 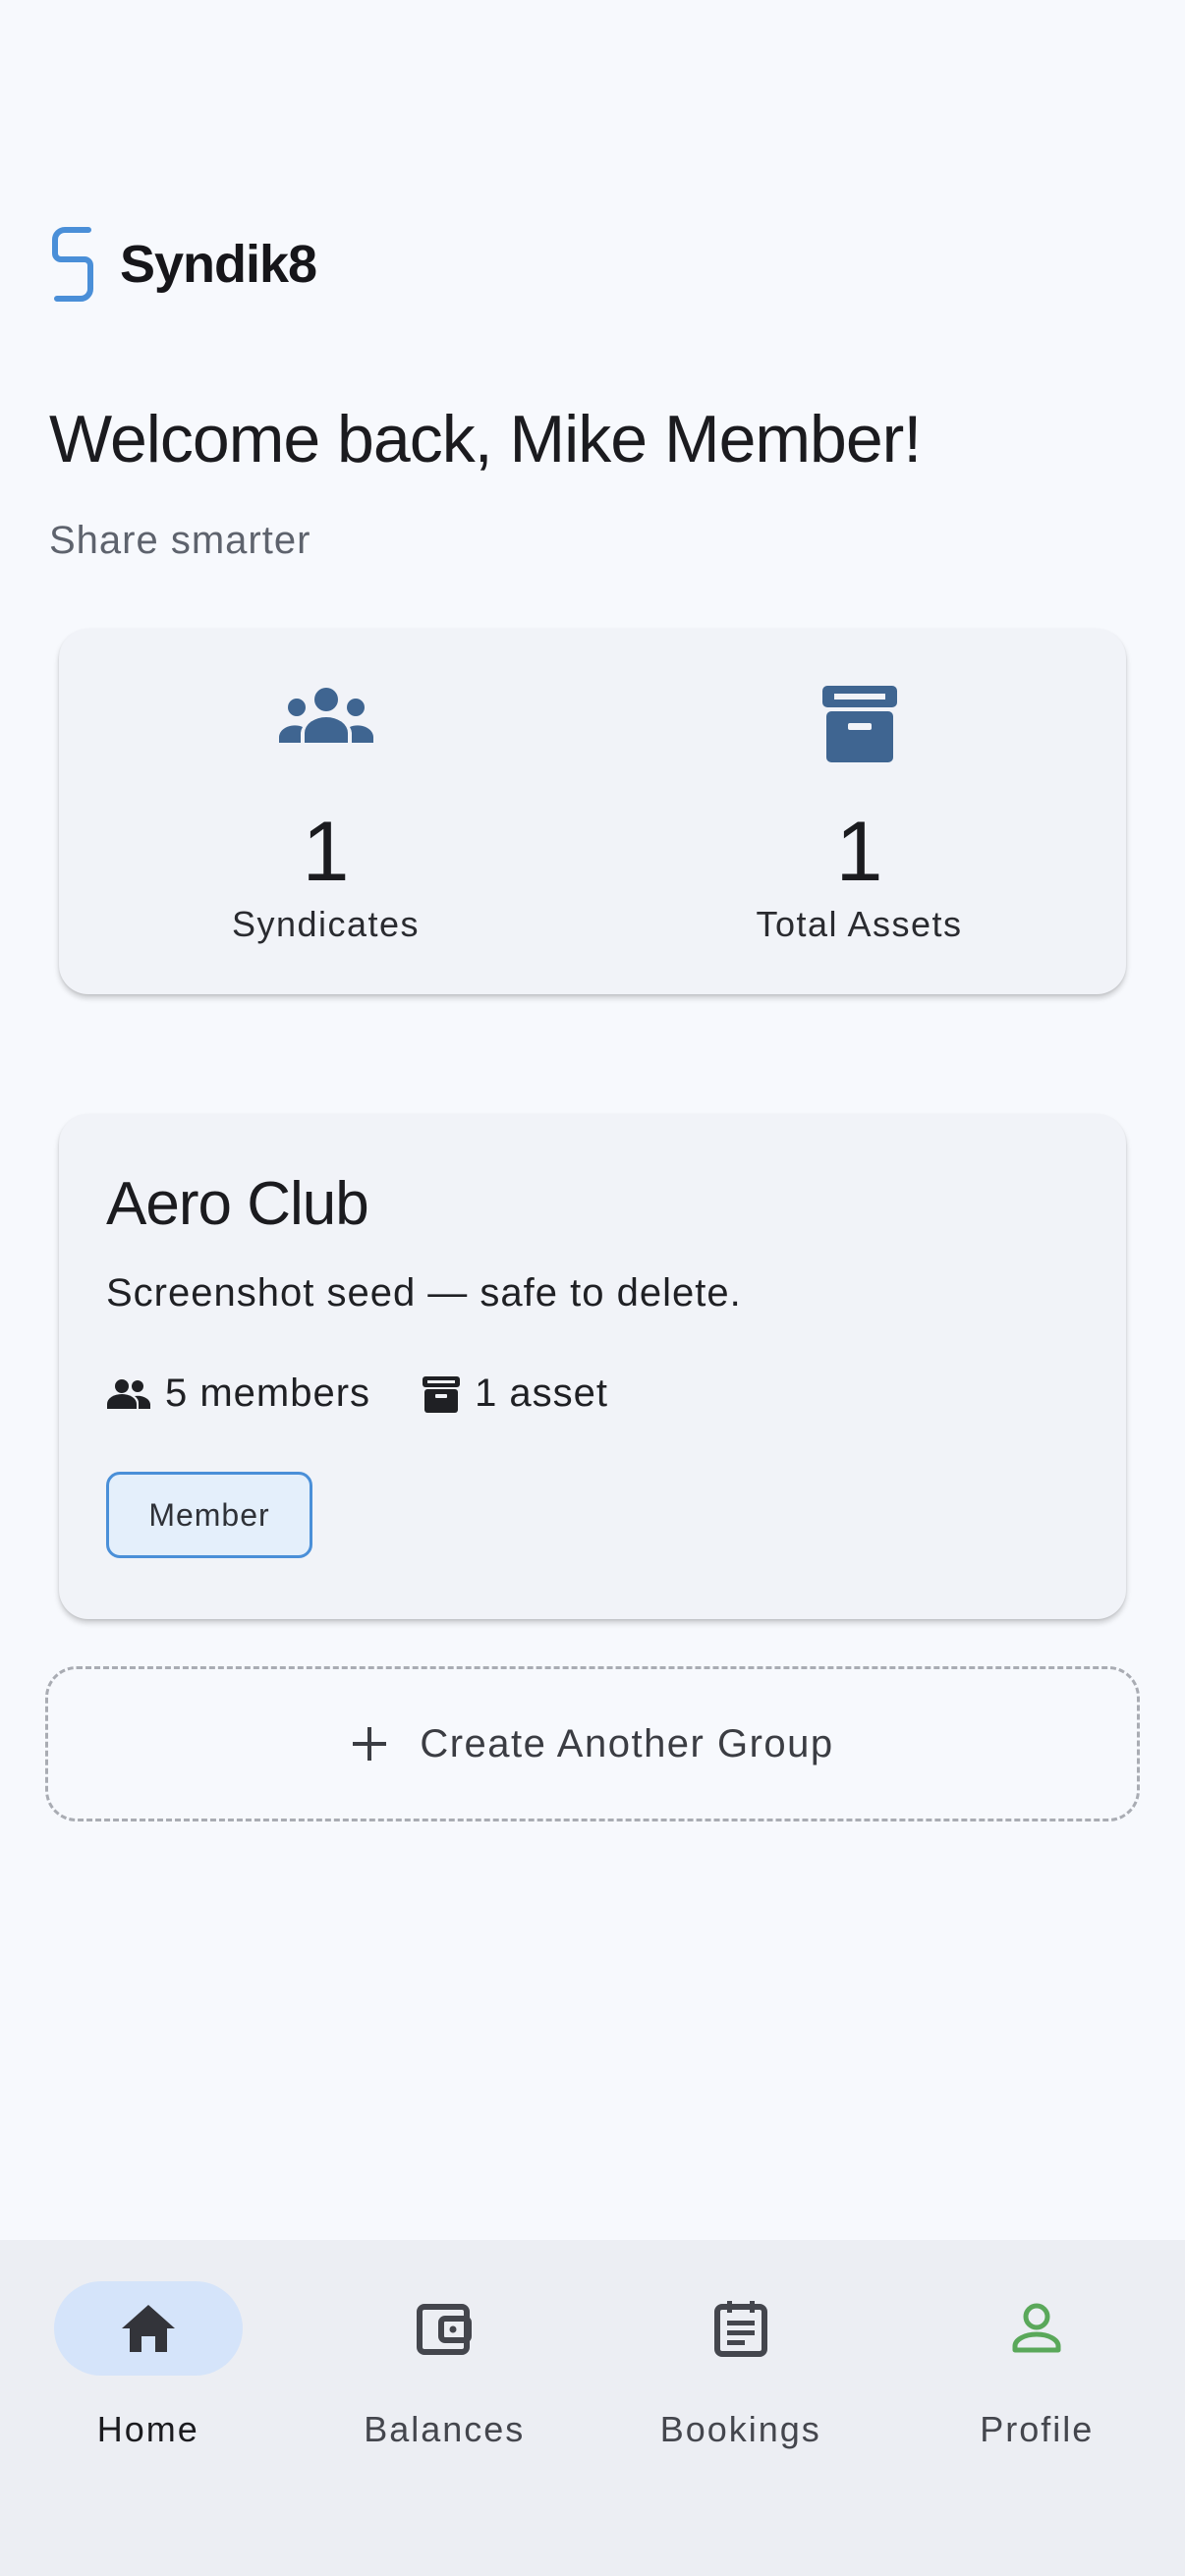 I want to click on nav-home-pill, so click(x=148, y=2328).